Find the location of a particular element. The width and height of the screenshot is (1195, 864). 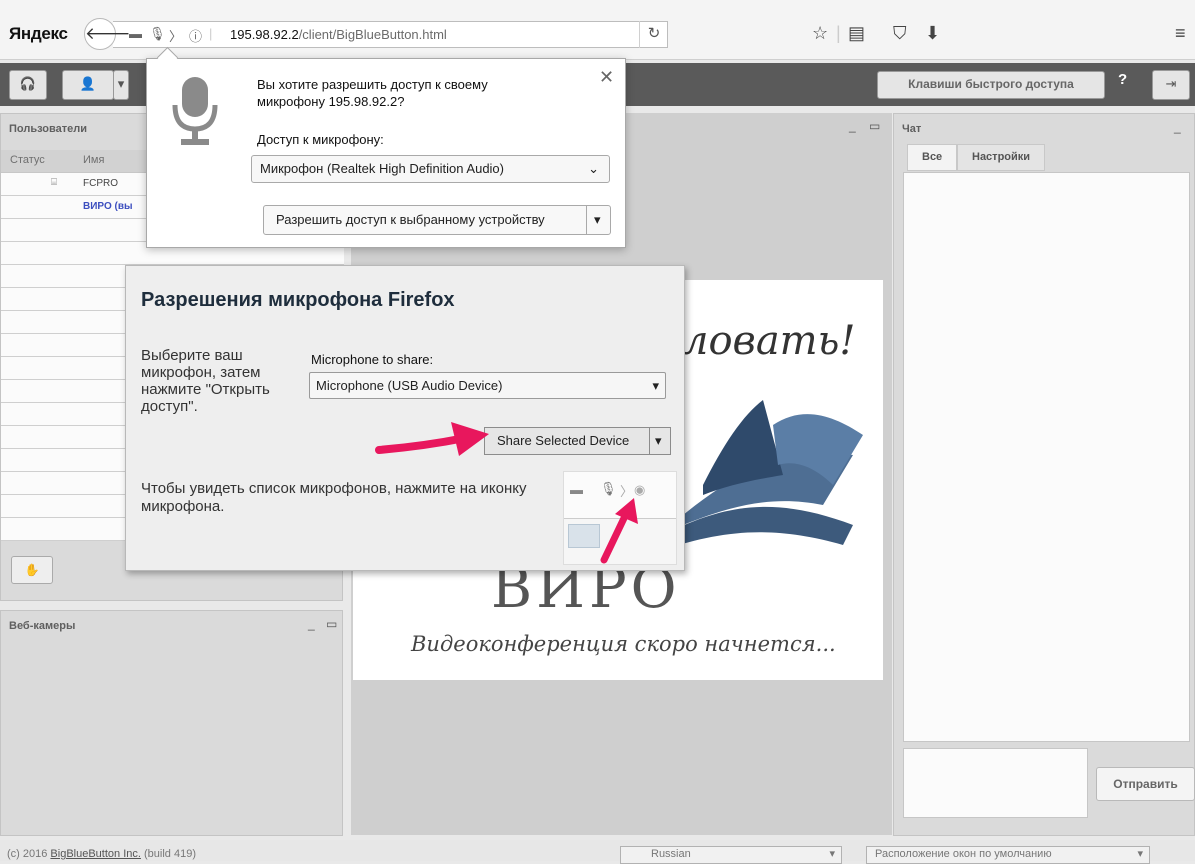

build-text: (build 419) is located at coordinates (170, 854).